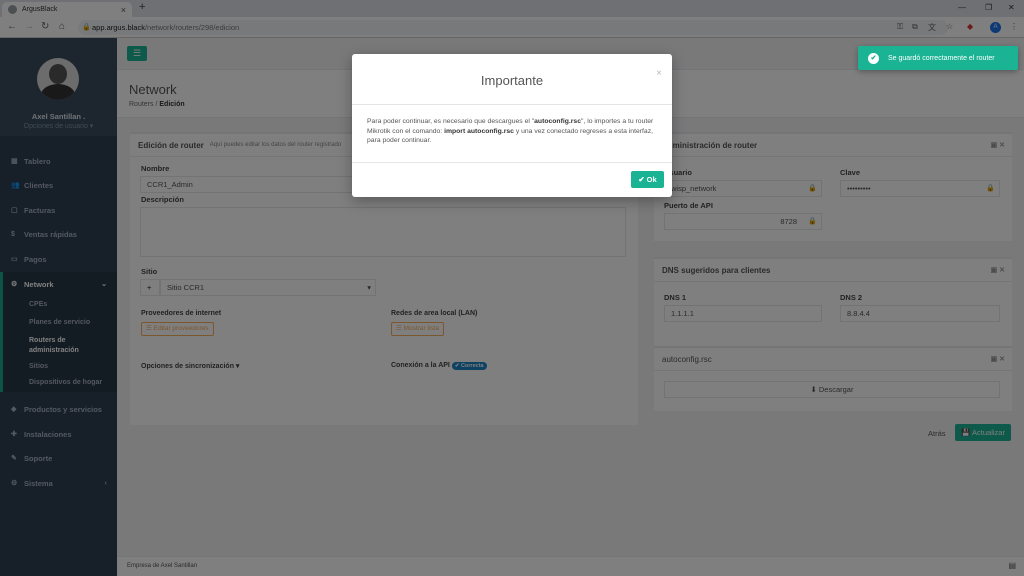 The width and height of the screenshot is (1024, 576). I want to click on ok-button: ✔ Ok, so click(647, 179).